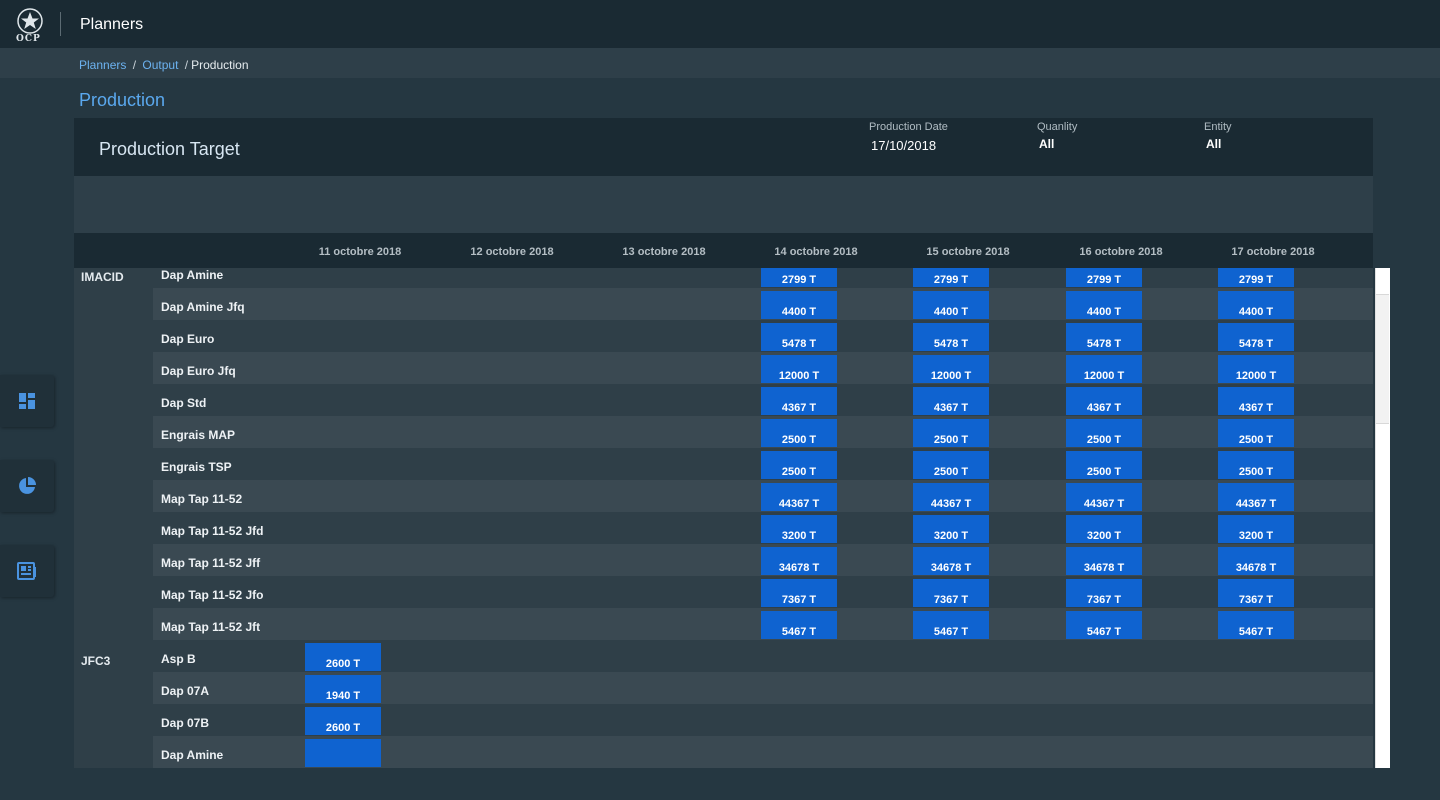 The image size is (1440, 800). What do you see at coordinates (112, 24) in the screenshot?
I see `app-title: Planners` at bounding box center [112, 24].